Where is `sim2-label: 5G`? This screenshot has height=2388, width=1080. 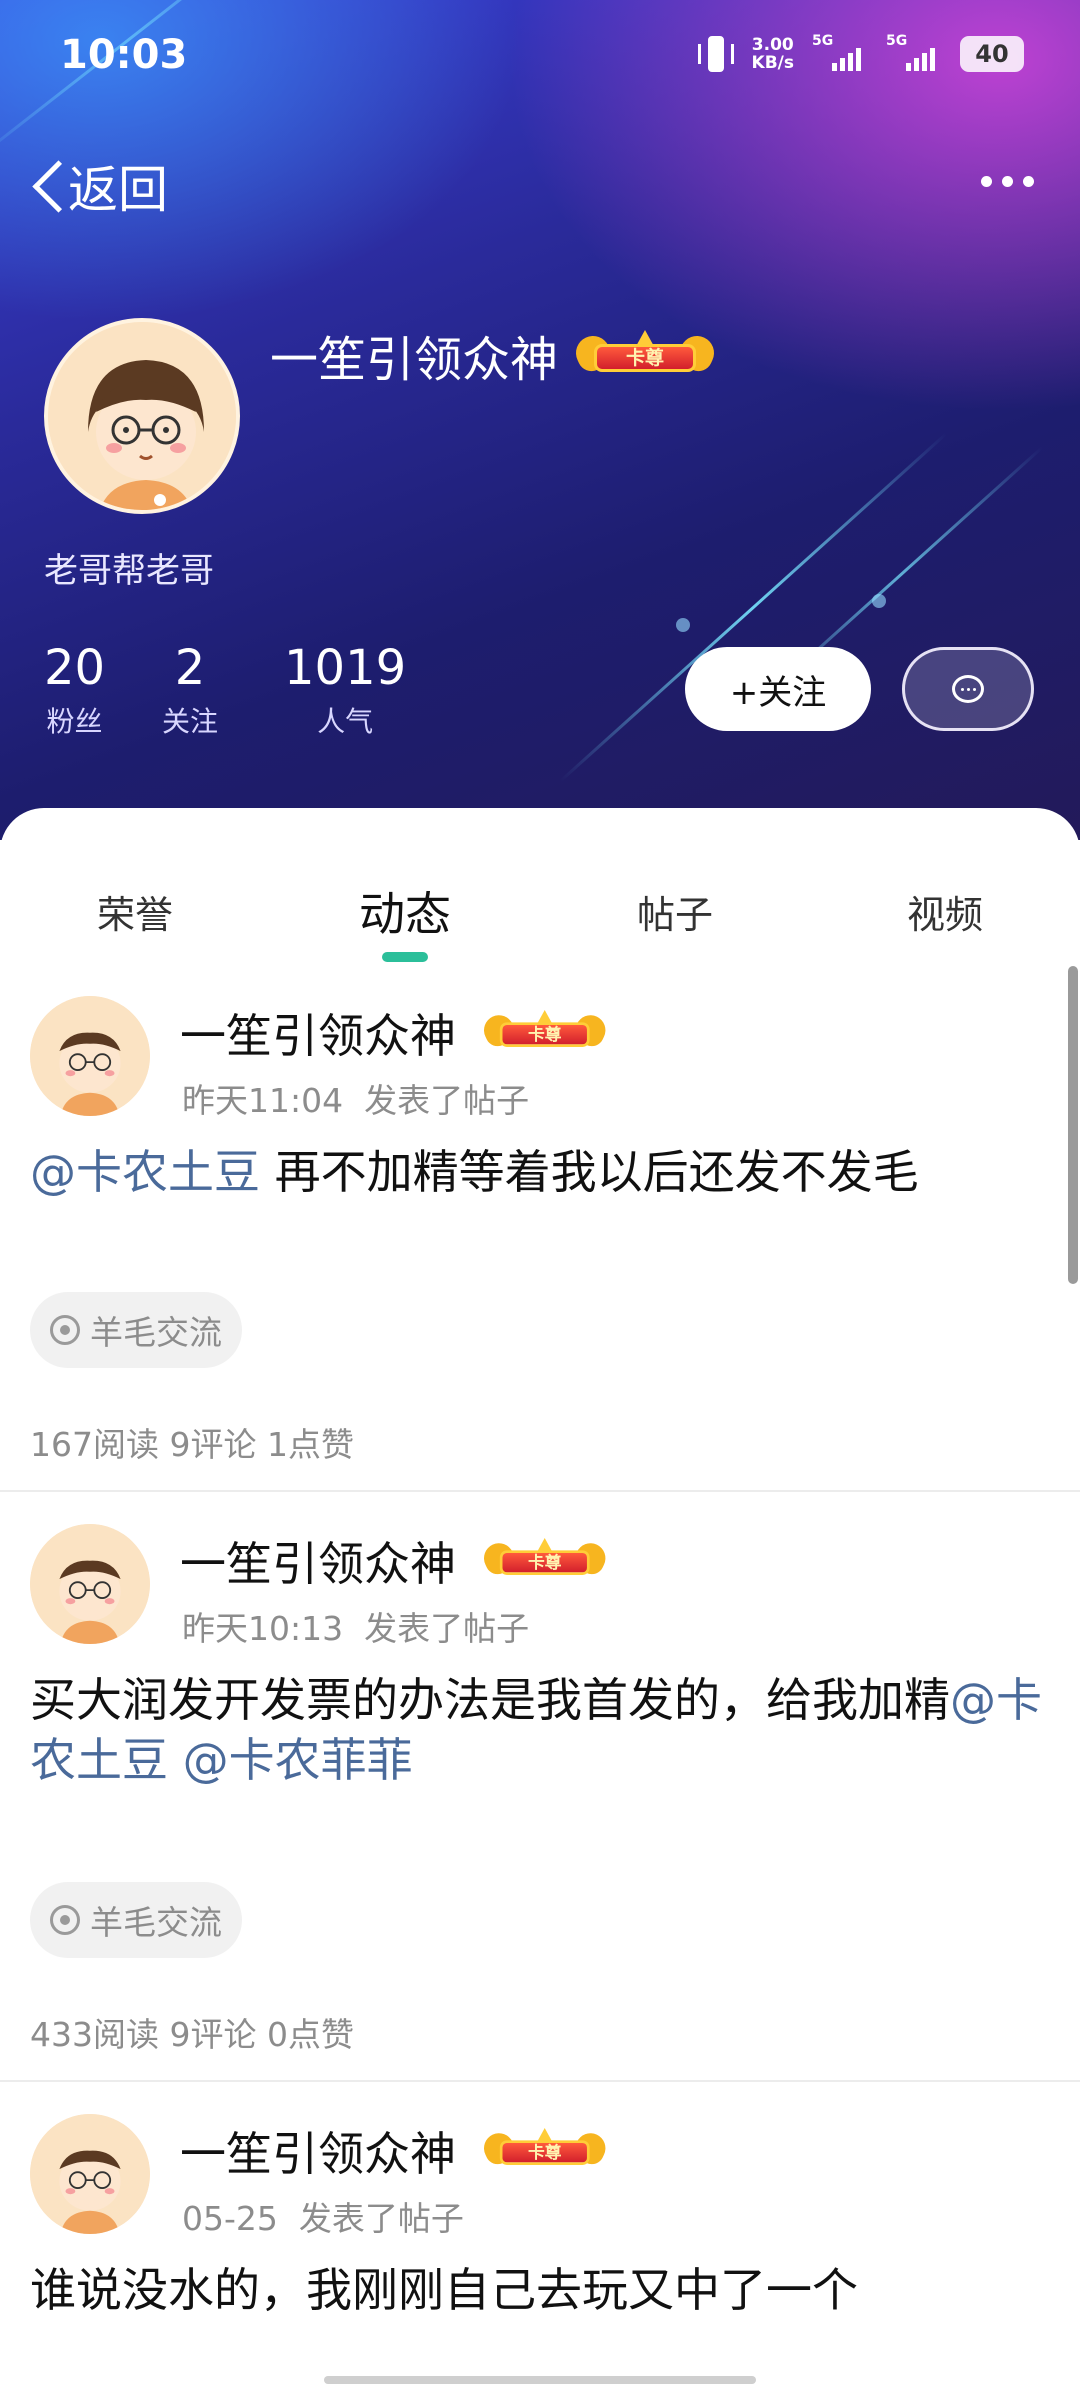 sim2-label: 5G is located at coordinates (897, 41).